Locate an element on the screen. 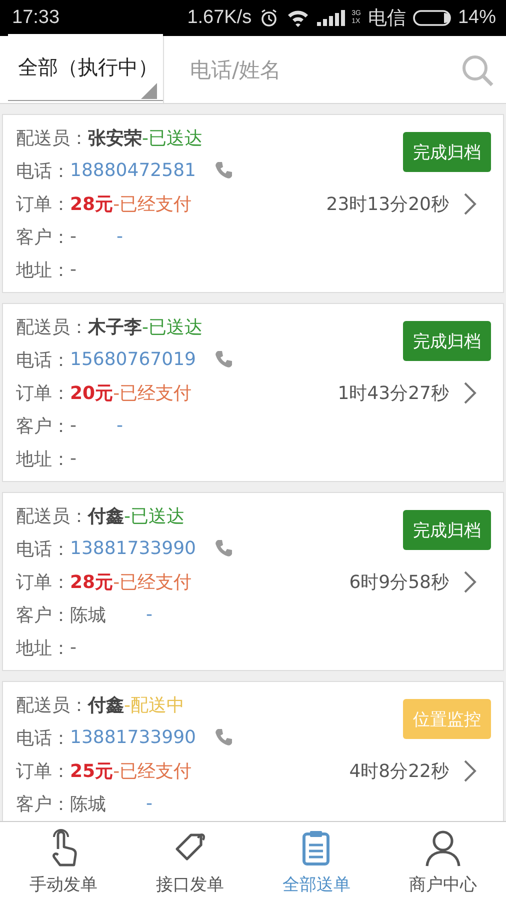 This screenshot has height=900, width=506. status-dropdown: 全部（执行中） is located at coordinates (85, 67).